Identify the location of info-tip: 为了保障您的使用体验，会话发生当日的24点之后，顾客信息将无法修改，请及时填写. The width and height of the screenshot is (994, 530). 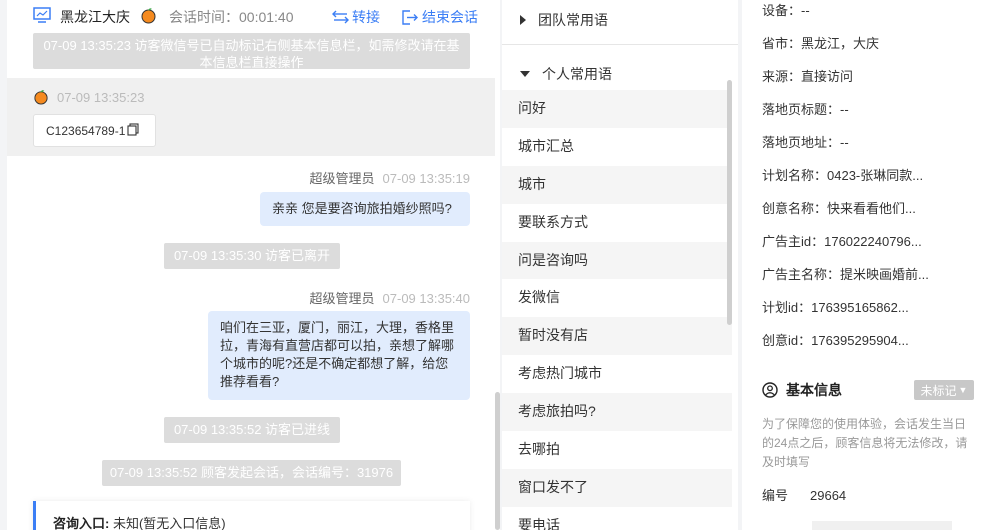
(865, 443).